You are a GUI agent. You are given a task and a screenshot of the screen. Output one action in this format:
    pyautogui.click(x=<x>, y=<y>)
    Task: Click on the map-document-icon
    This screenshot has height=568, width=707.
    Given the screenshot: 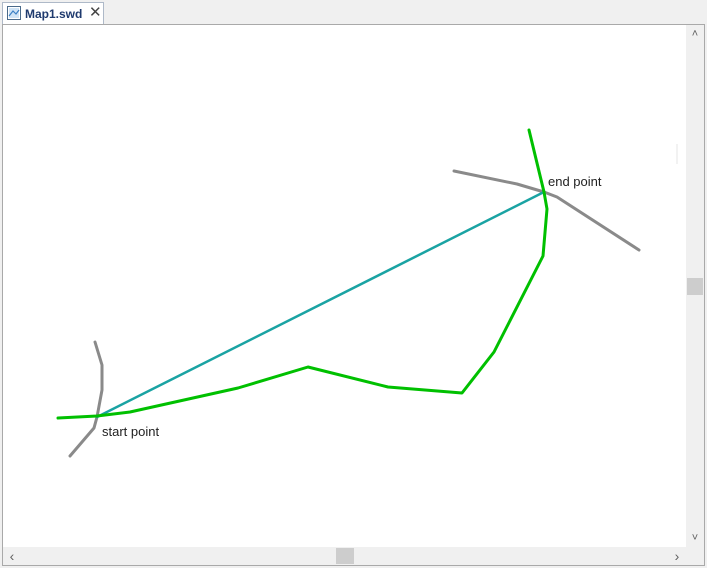 What is the action you would take?
    pyautogui.click(x=14, y=13)
    